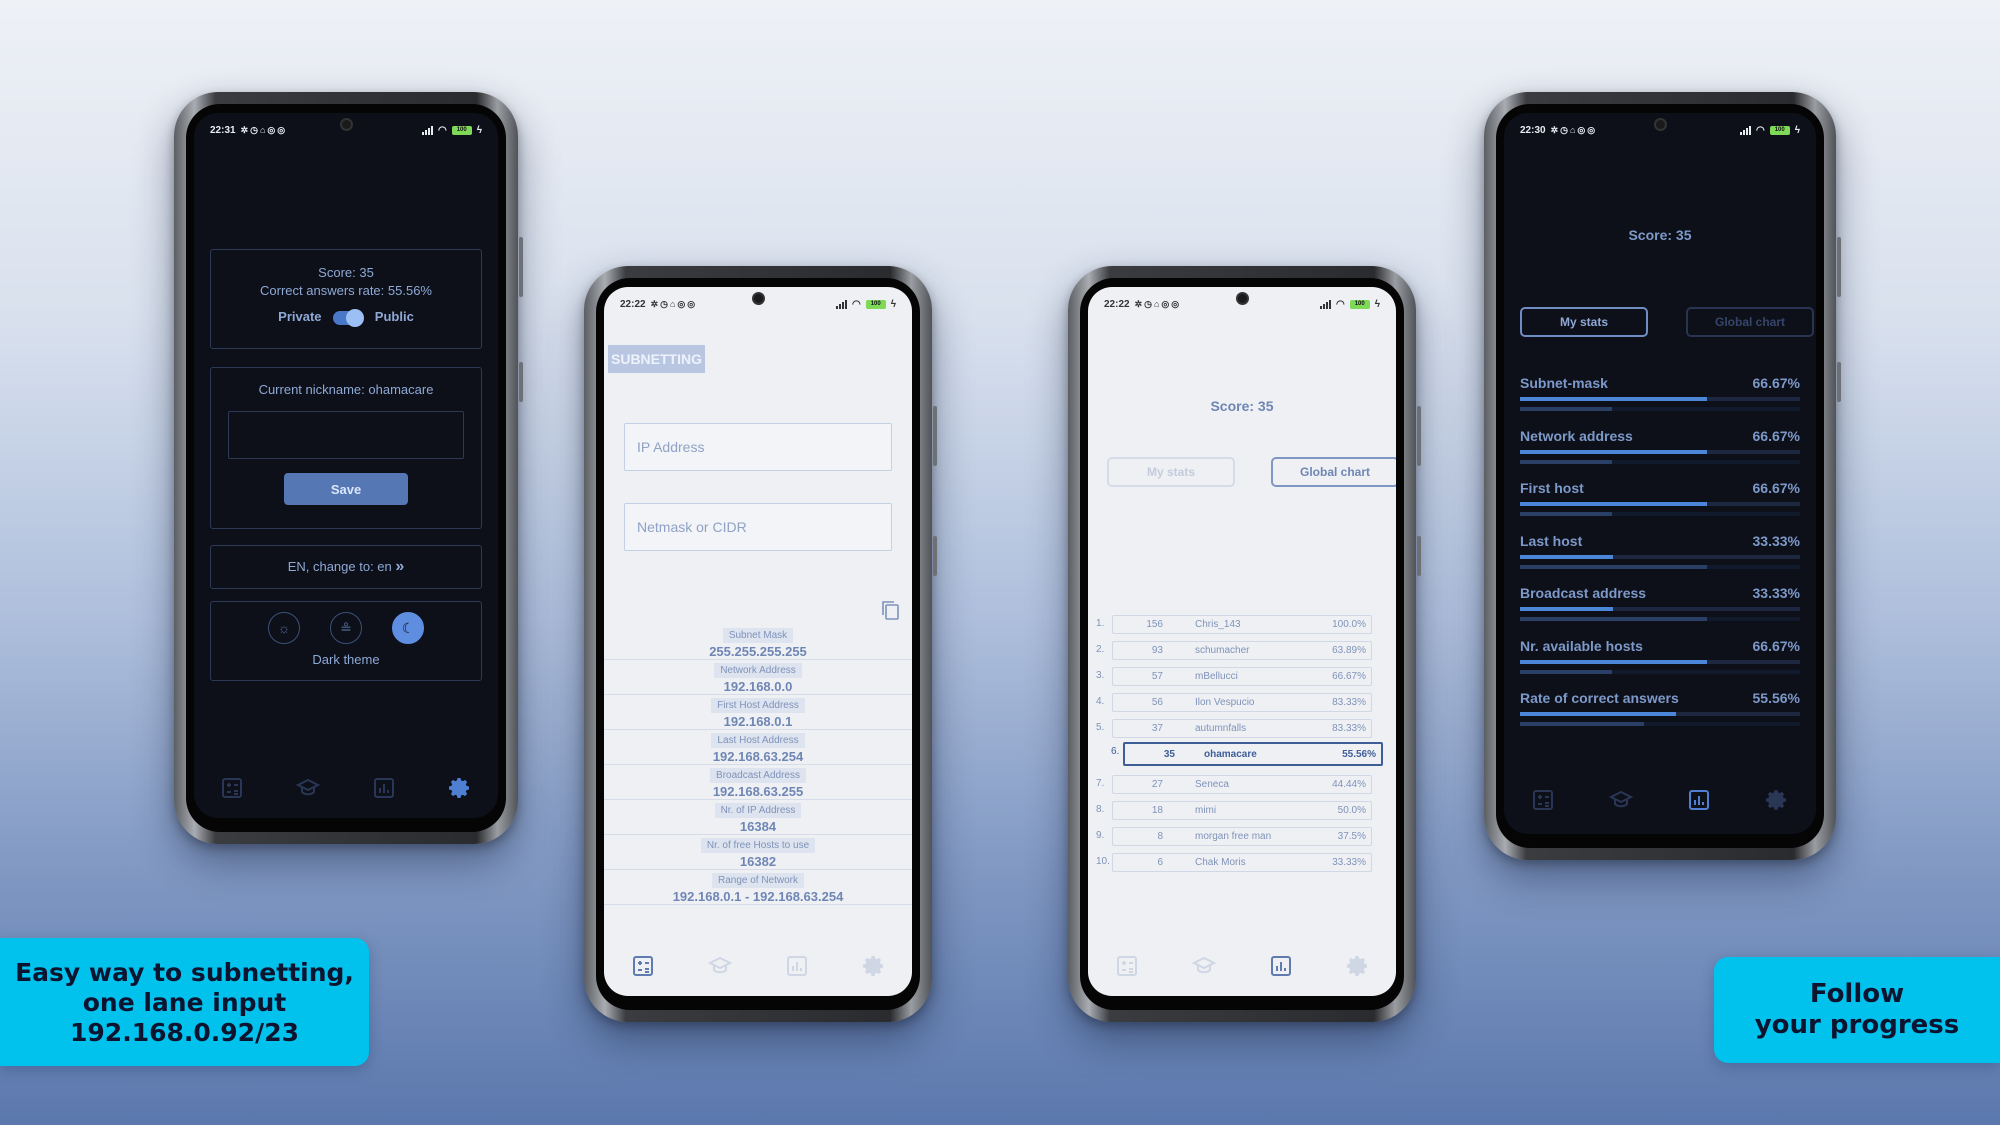  I want to click on player-rate: 37.5%, so click(1351, 836).